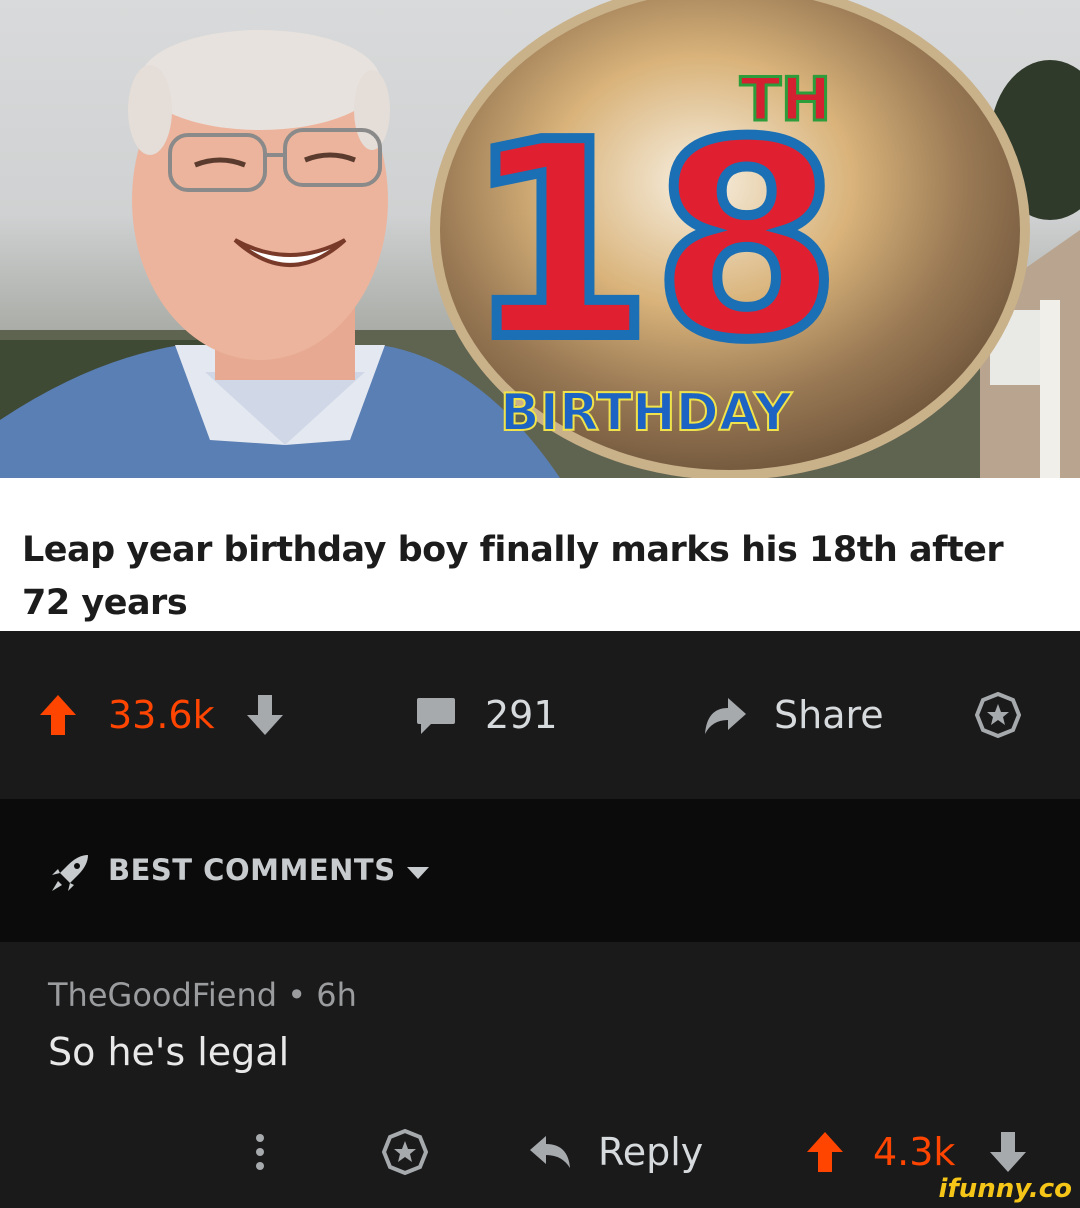 The image size is (1080, 1208). I want to click on sort-label: BEST COMMENTS, so click(252, 870).